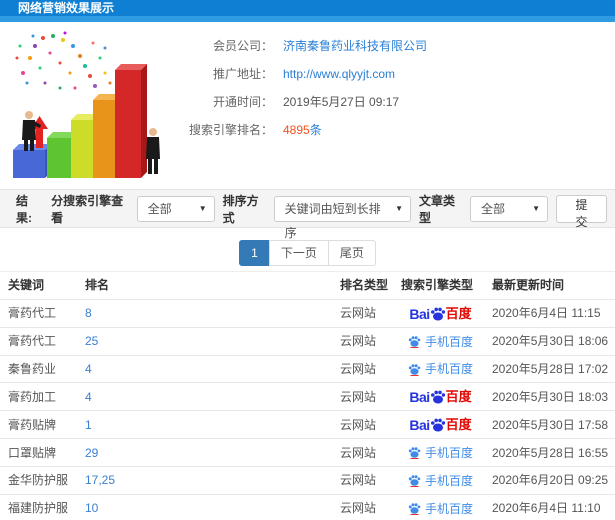 This screenshot has width=615, height=520. What do you see at coordinates (38, 369) in the screenshot?
I see `keyword-cell: 秦鲁药业` at bounding box center [38, 369].